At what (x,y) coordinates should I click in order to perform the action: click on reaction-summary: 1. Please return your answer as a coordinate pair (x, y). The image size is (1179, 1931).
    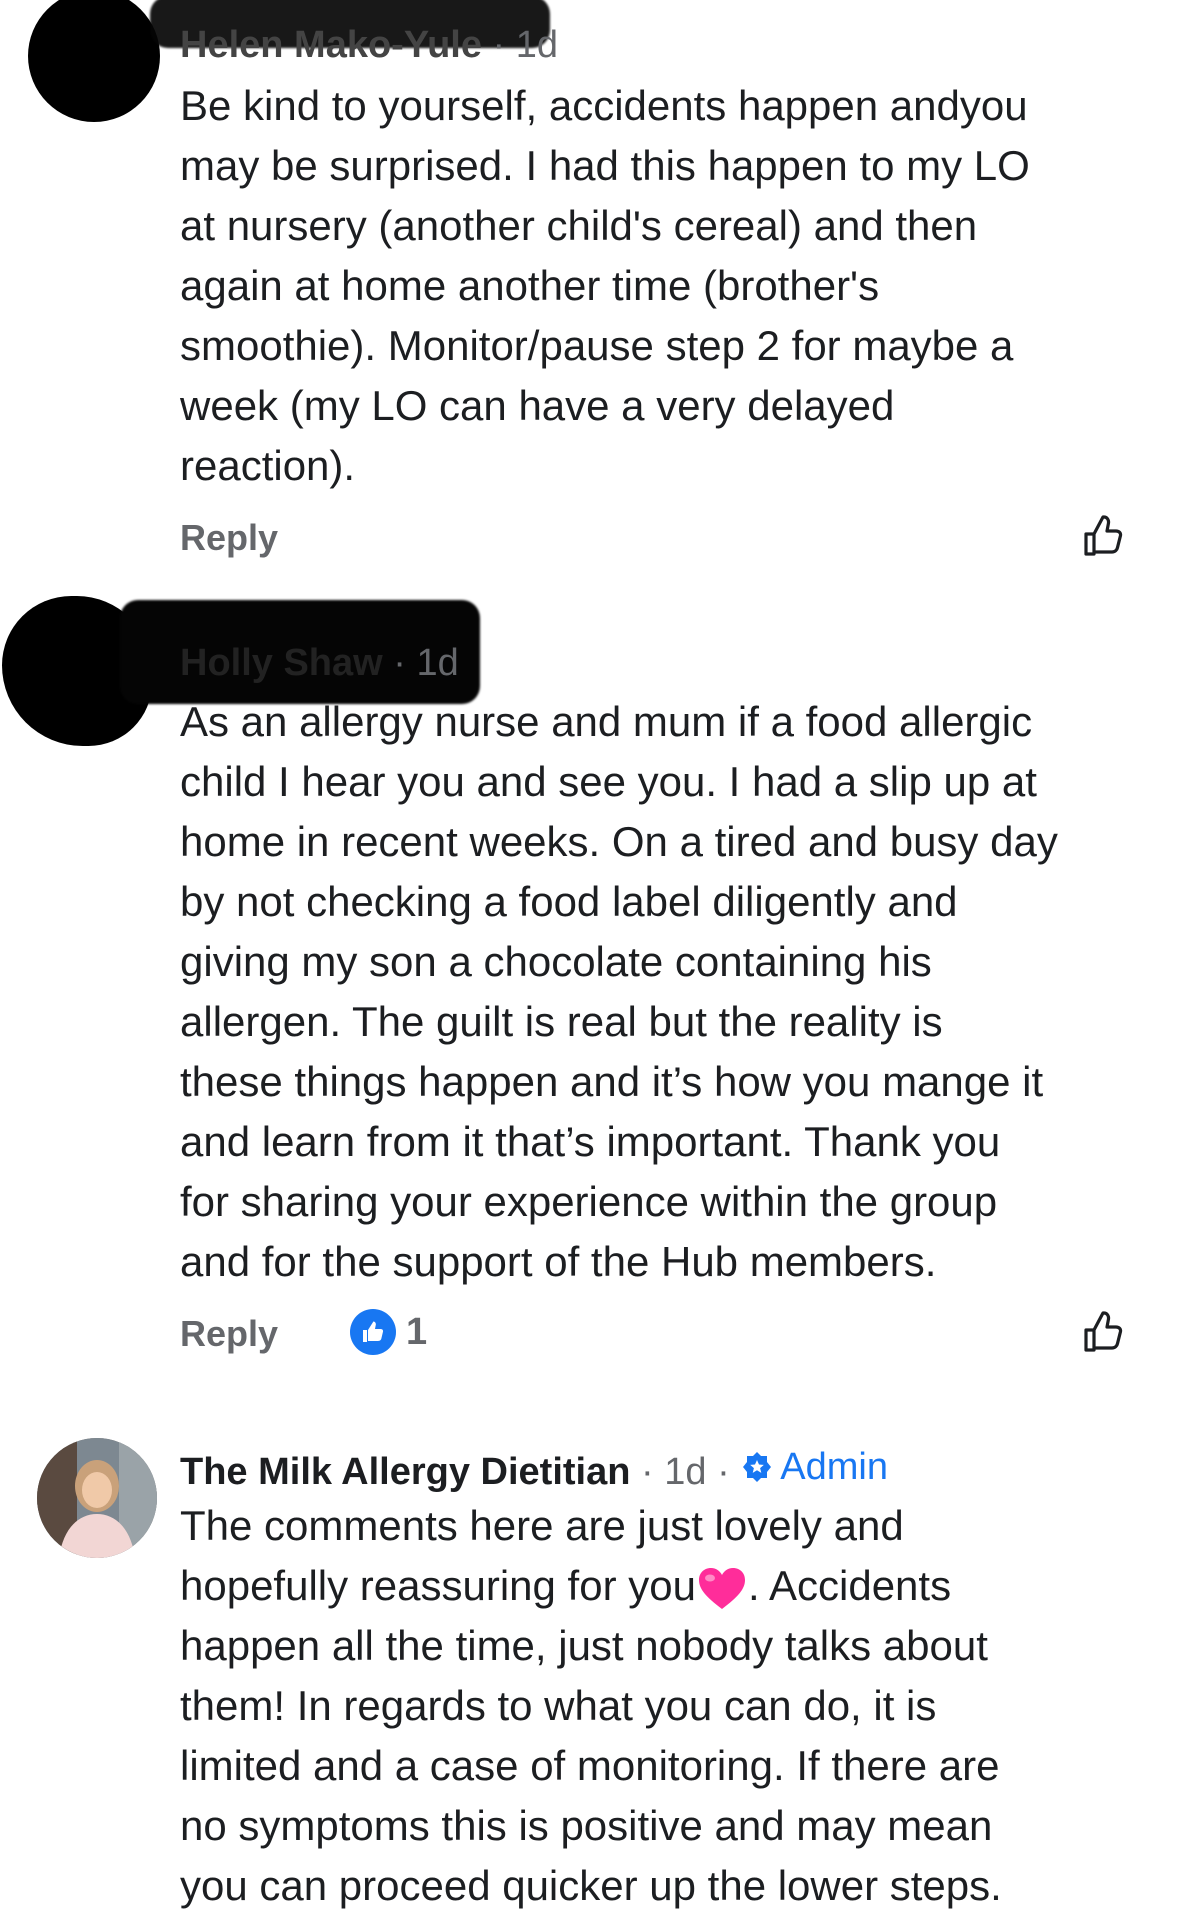
    Looking at the image, I should click on (388, 1332).